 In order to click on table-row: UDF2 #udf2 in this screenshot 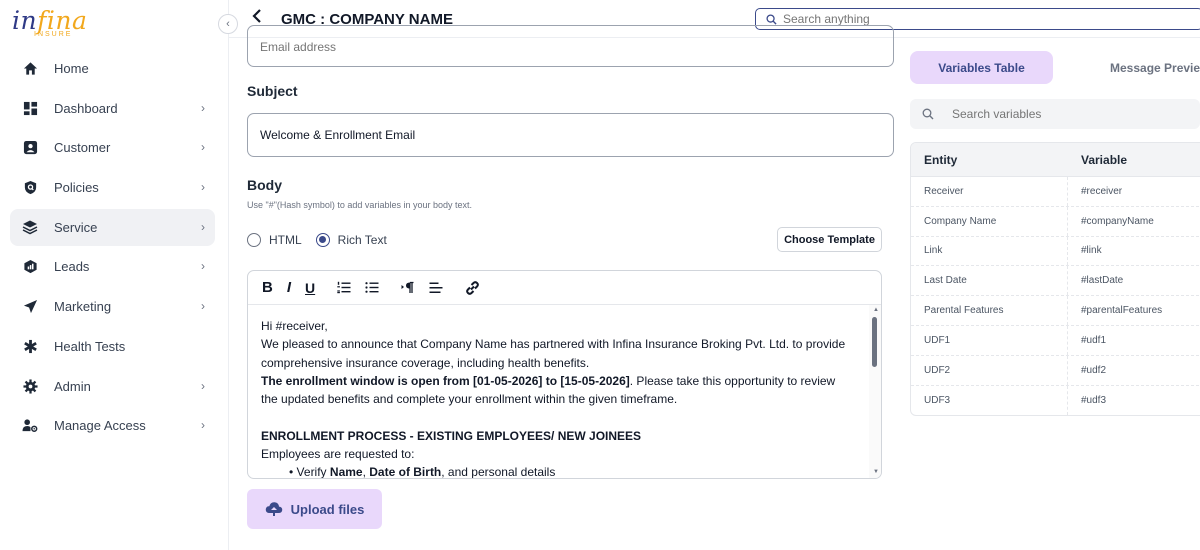, I will do `click(1055, 370)`.